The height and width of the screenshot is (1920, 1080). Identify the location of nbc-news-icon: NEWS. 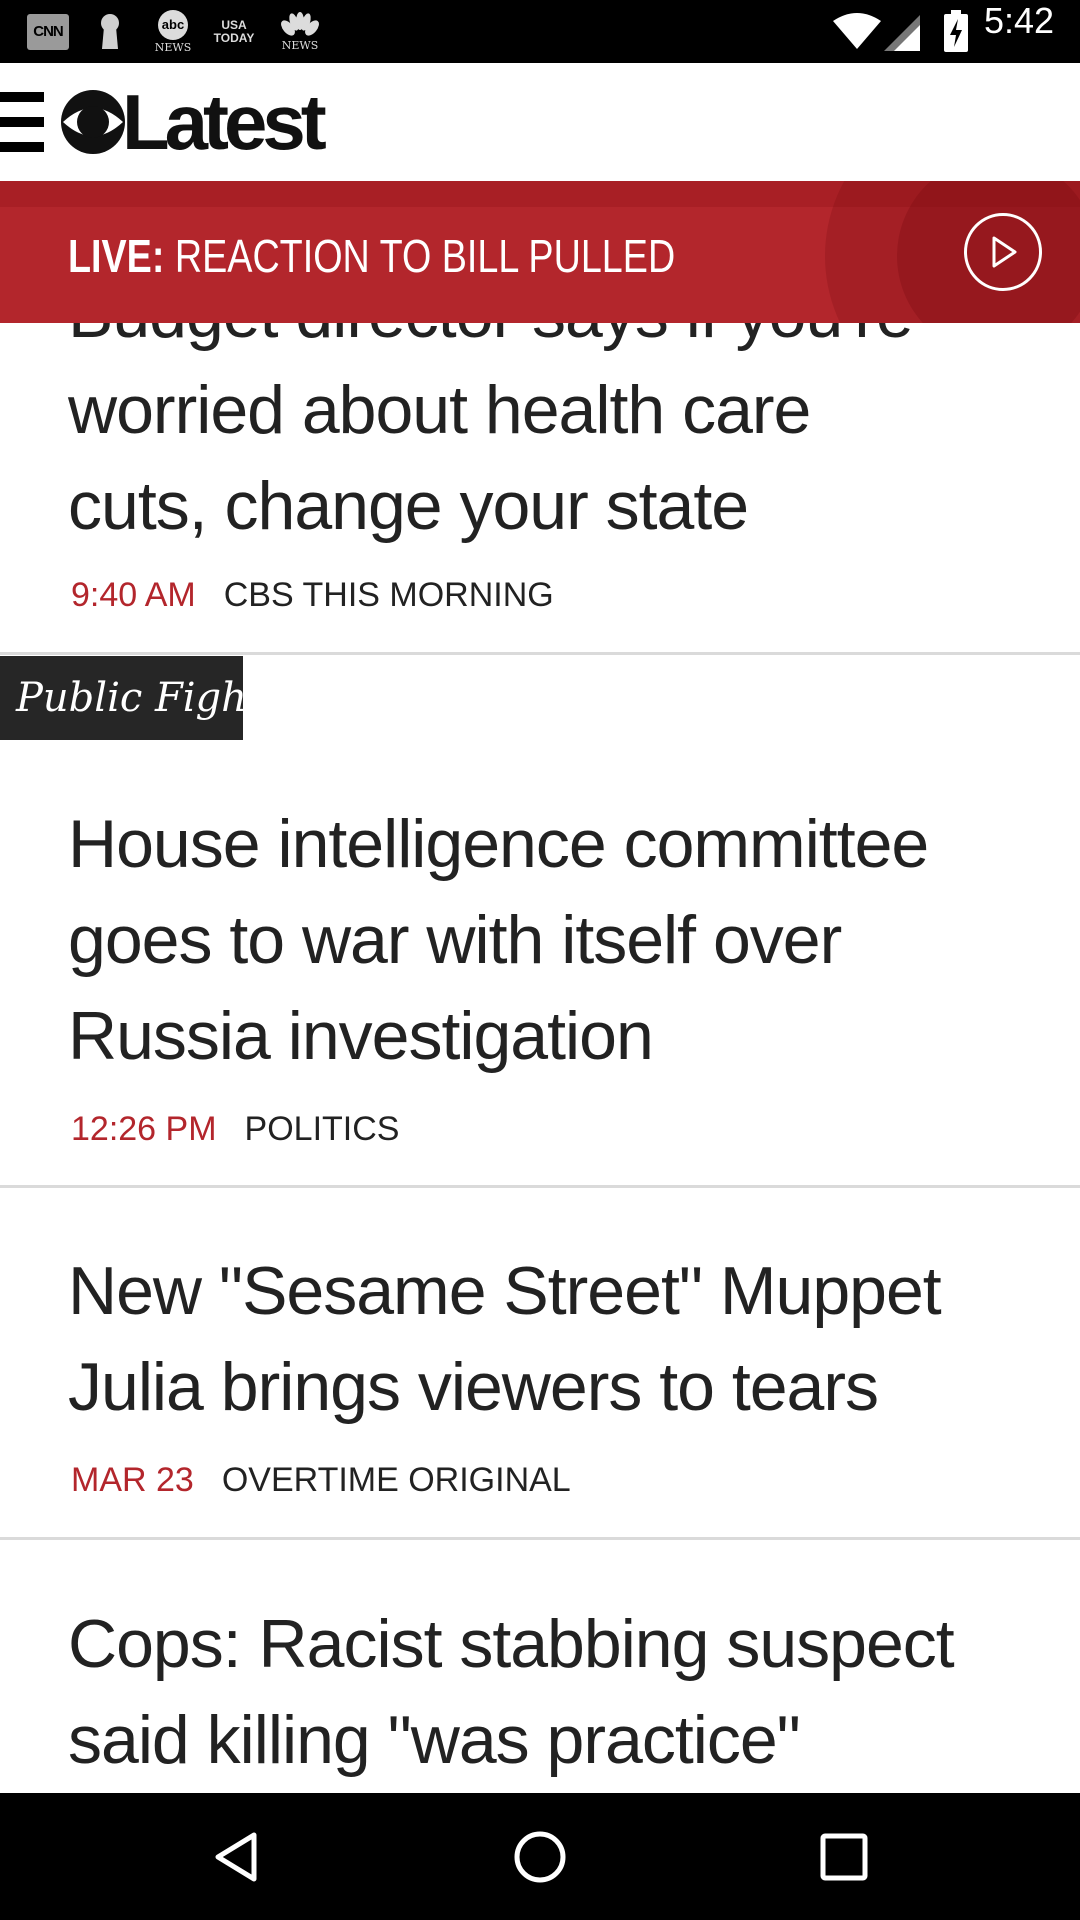
(300, 31).